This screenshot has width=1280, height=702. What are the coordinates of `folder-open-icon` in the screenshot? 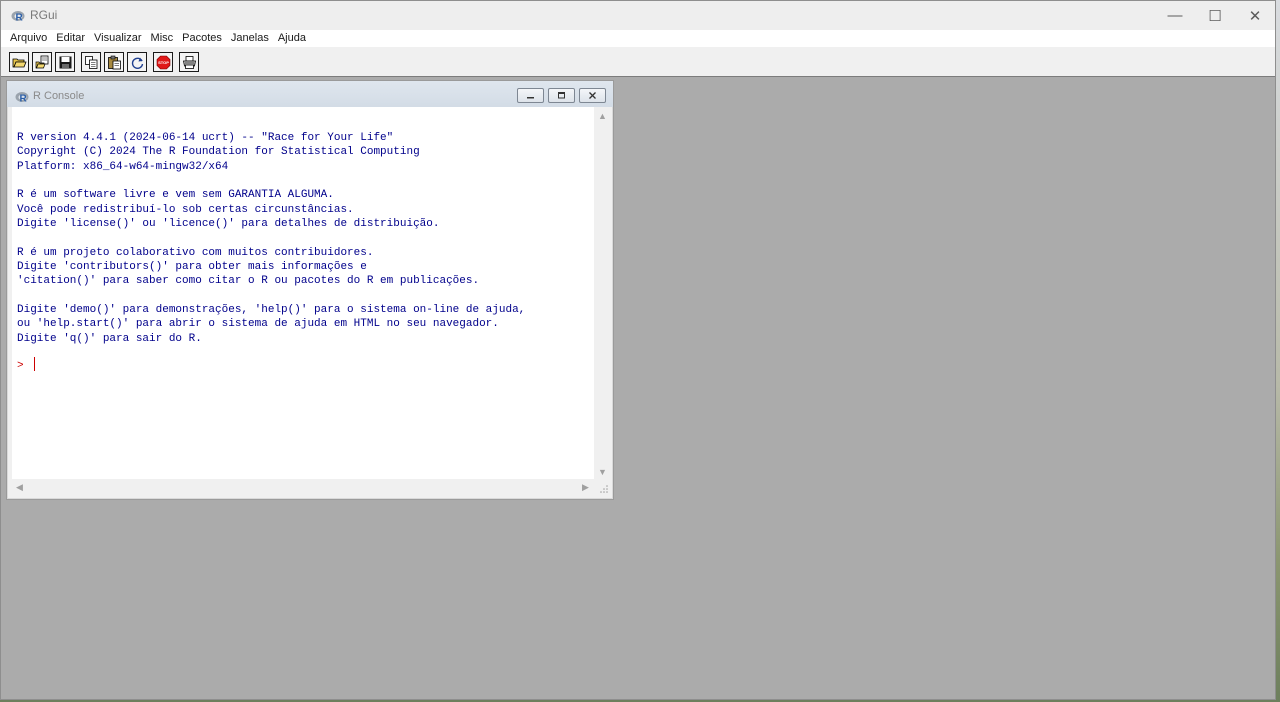 It's located at (19, 62).